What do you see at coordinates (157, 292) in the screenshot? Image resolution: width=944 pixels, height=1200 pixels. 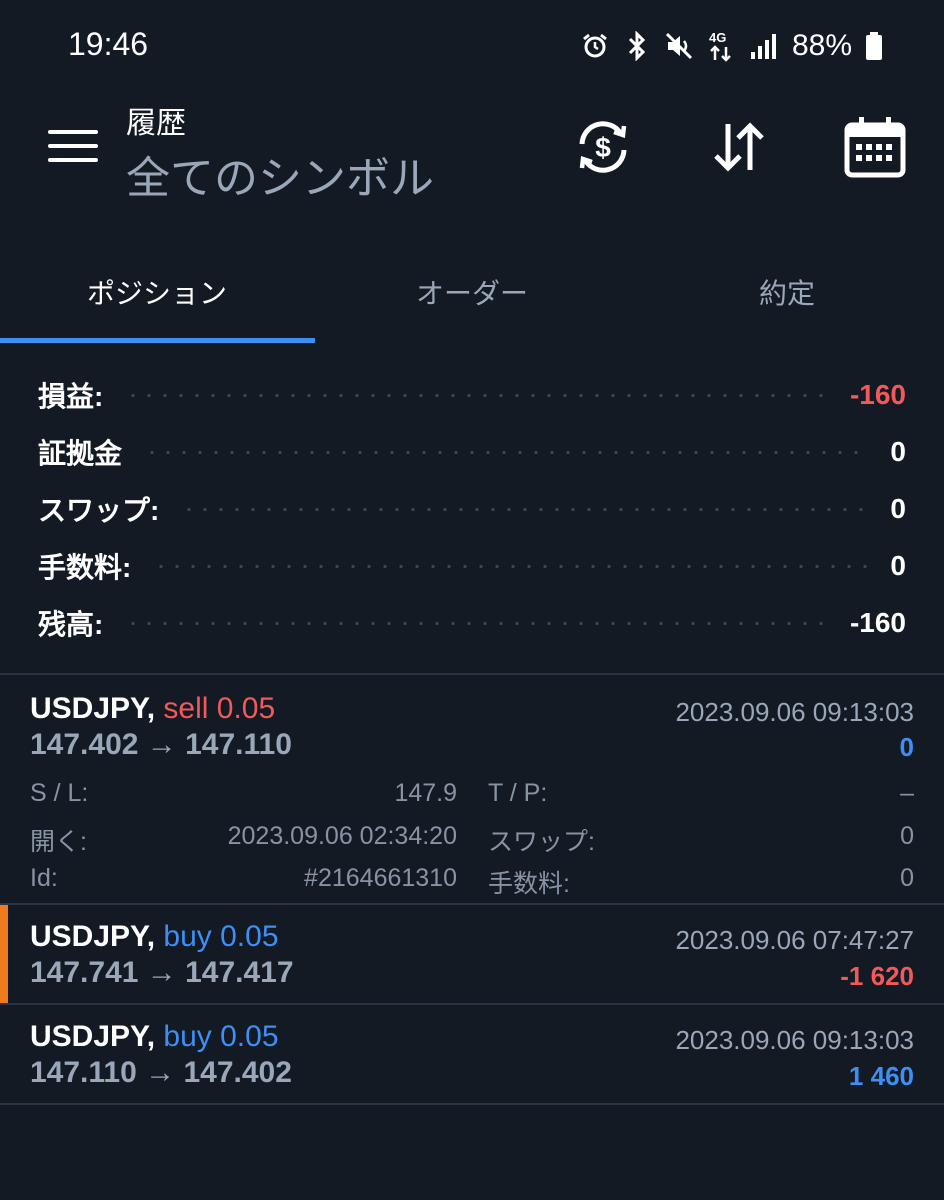 I see `tab-positions: ポジション` at bounding box center [157, 292].